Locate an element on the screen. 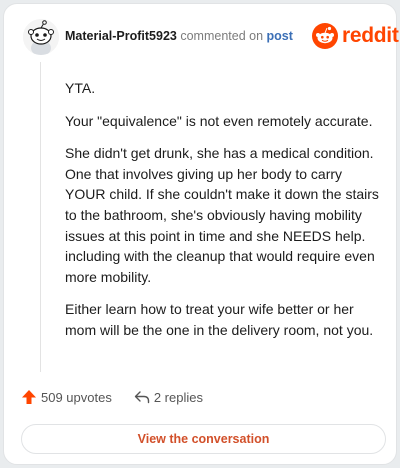 Image resolution: width=400 pixels, height=468 pixels. username: Material-Profit5923 is located at coordinates (121, 36).